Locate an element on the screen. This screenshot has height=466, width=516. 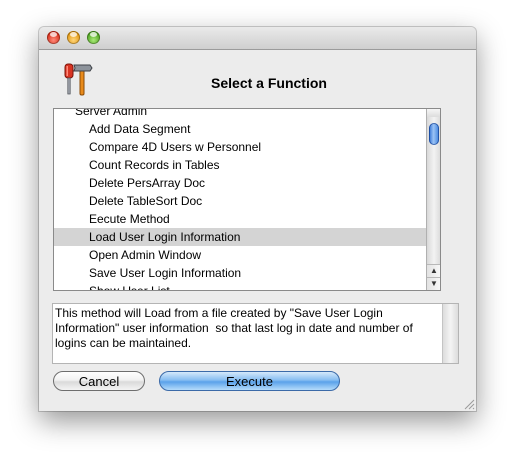
close-window-button is located at coordinates (53, 37).